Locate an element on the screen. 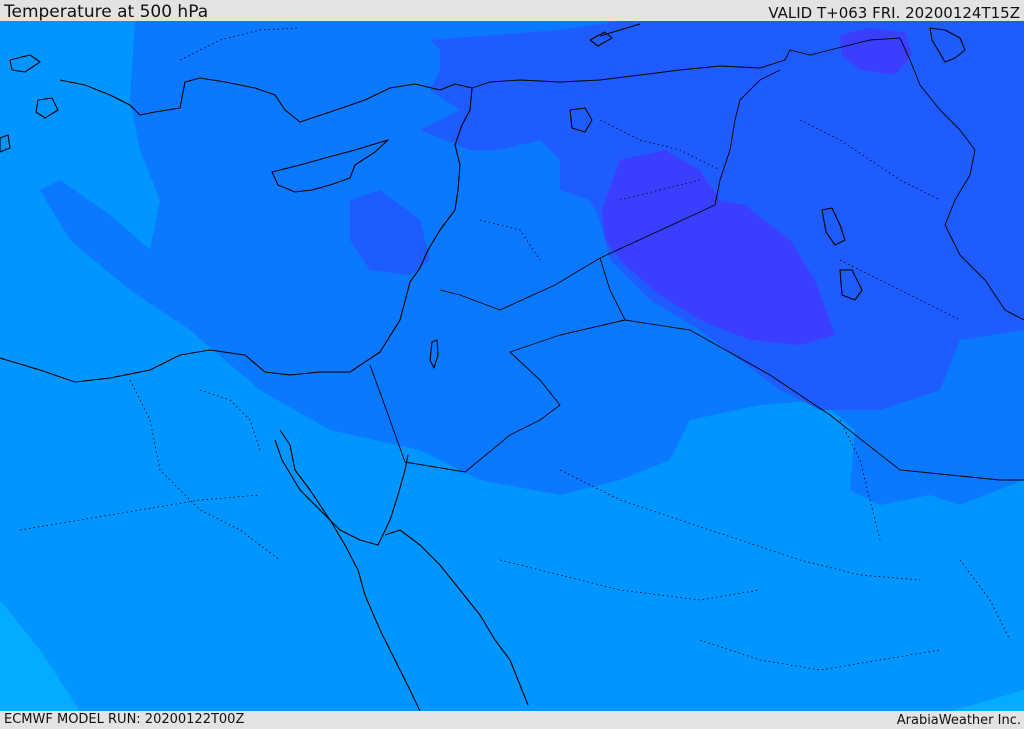 The image size is (1024, 729). credit-label: ArabiaWeather Inc. is located at coordinates (958, 720).